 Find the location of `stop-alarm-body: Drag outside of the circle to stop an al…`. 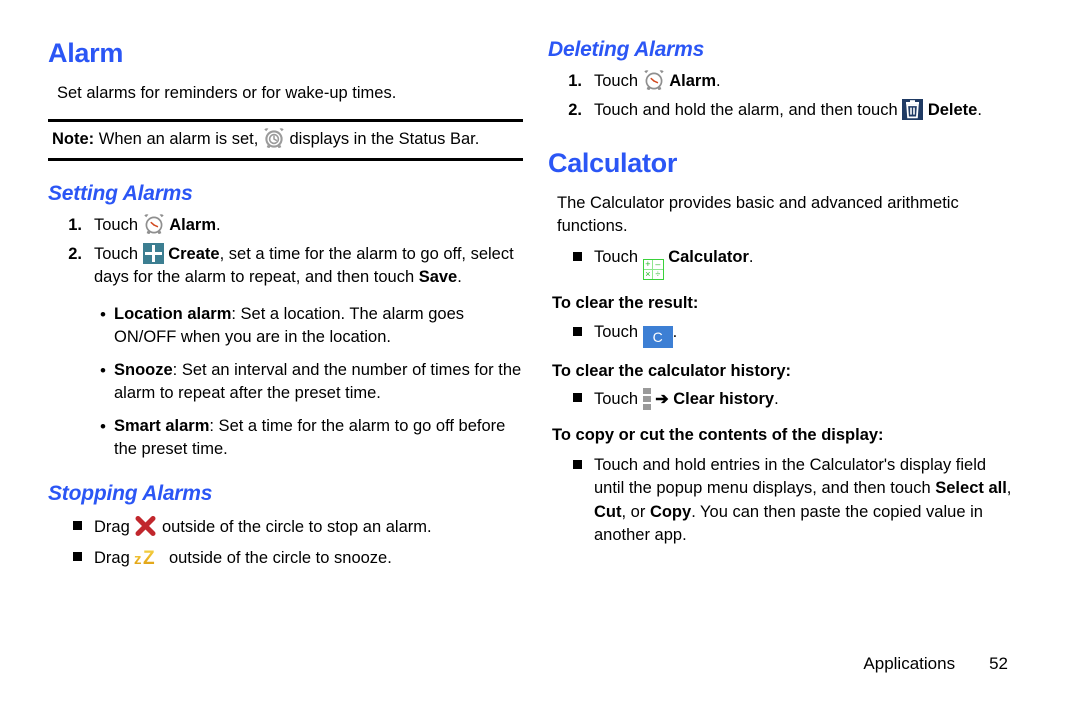

stop-alarm-body: Drag outside of the circle to stop an al… is located at coordinates (308, 527).